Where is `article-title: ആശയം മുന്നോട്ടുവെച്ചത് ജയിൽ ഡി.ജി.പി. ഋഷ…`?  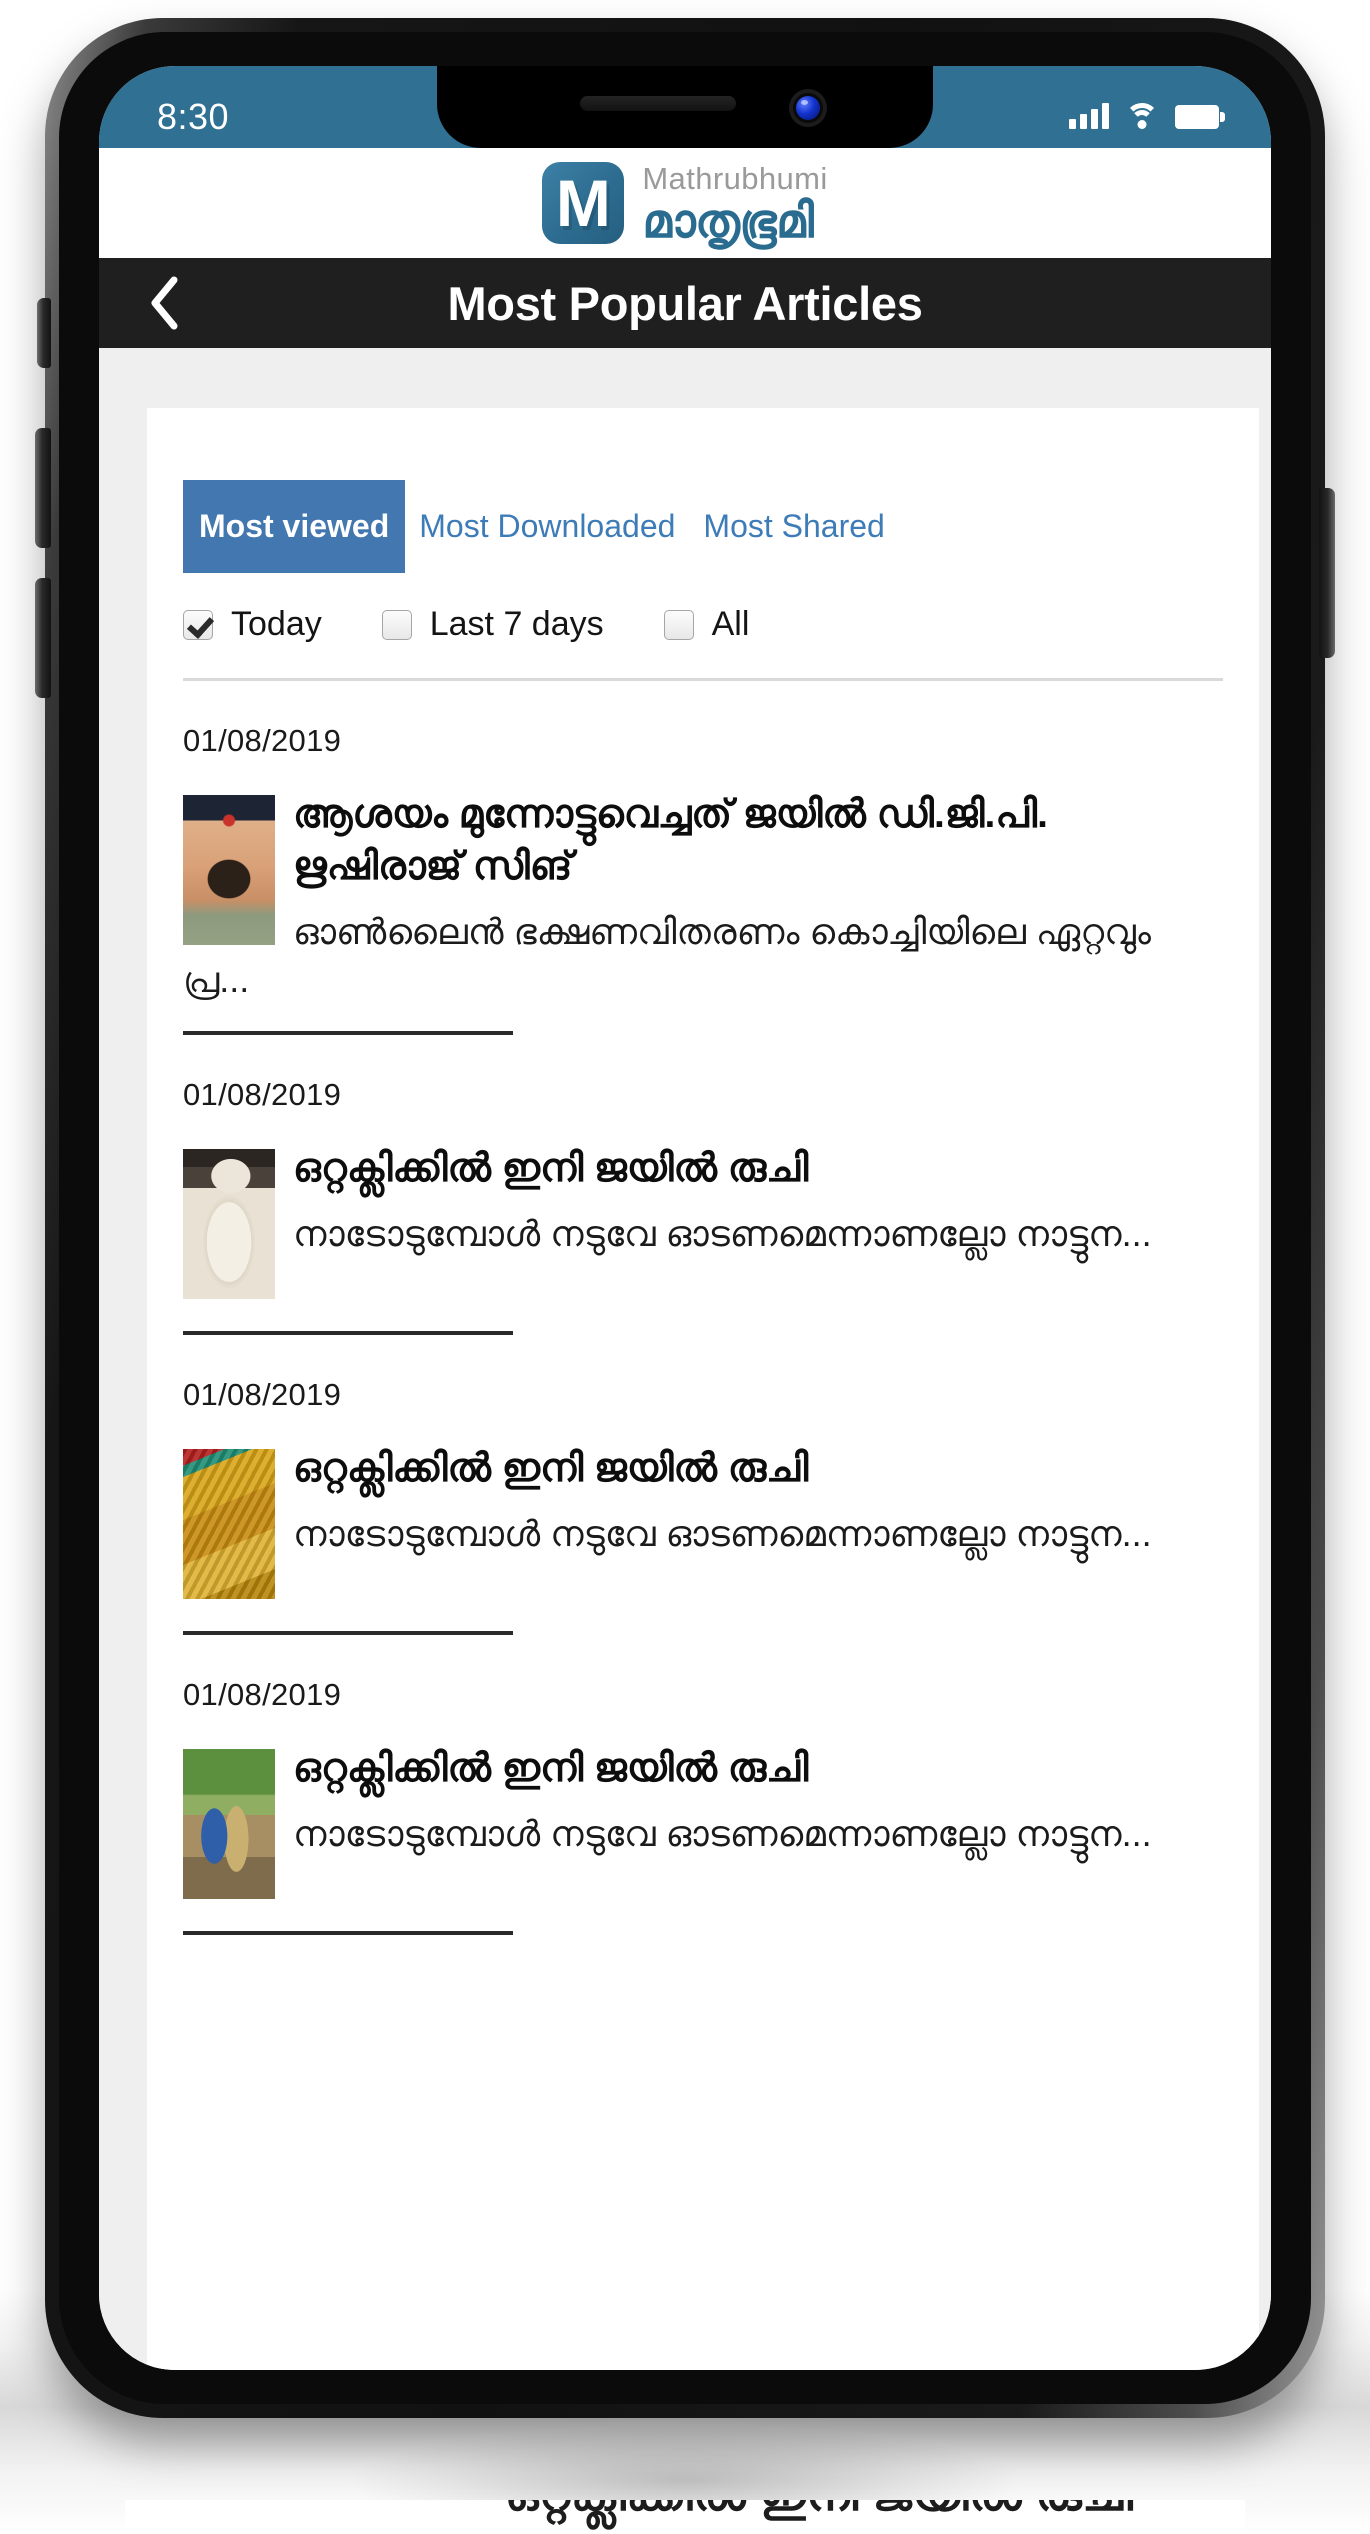 article-title: ആശയം മുന്നോട്ടുവെച്ചത് ജയിൽ ഡി.ജി.പി. ഋഷ… is located at coordinates (703, 841).